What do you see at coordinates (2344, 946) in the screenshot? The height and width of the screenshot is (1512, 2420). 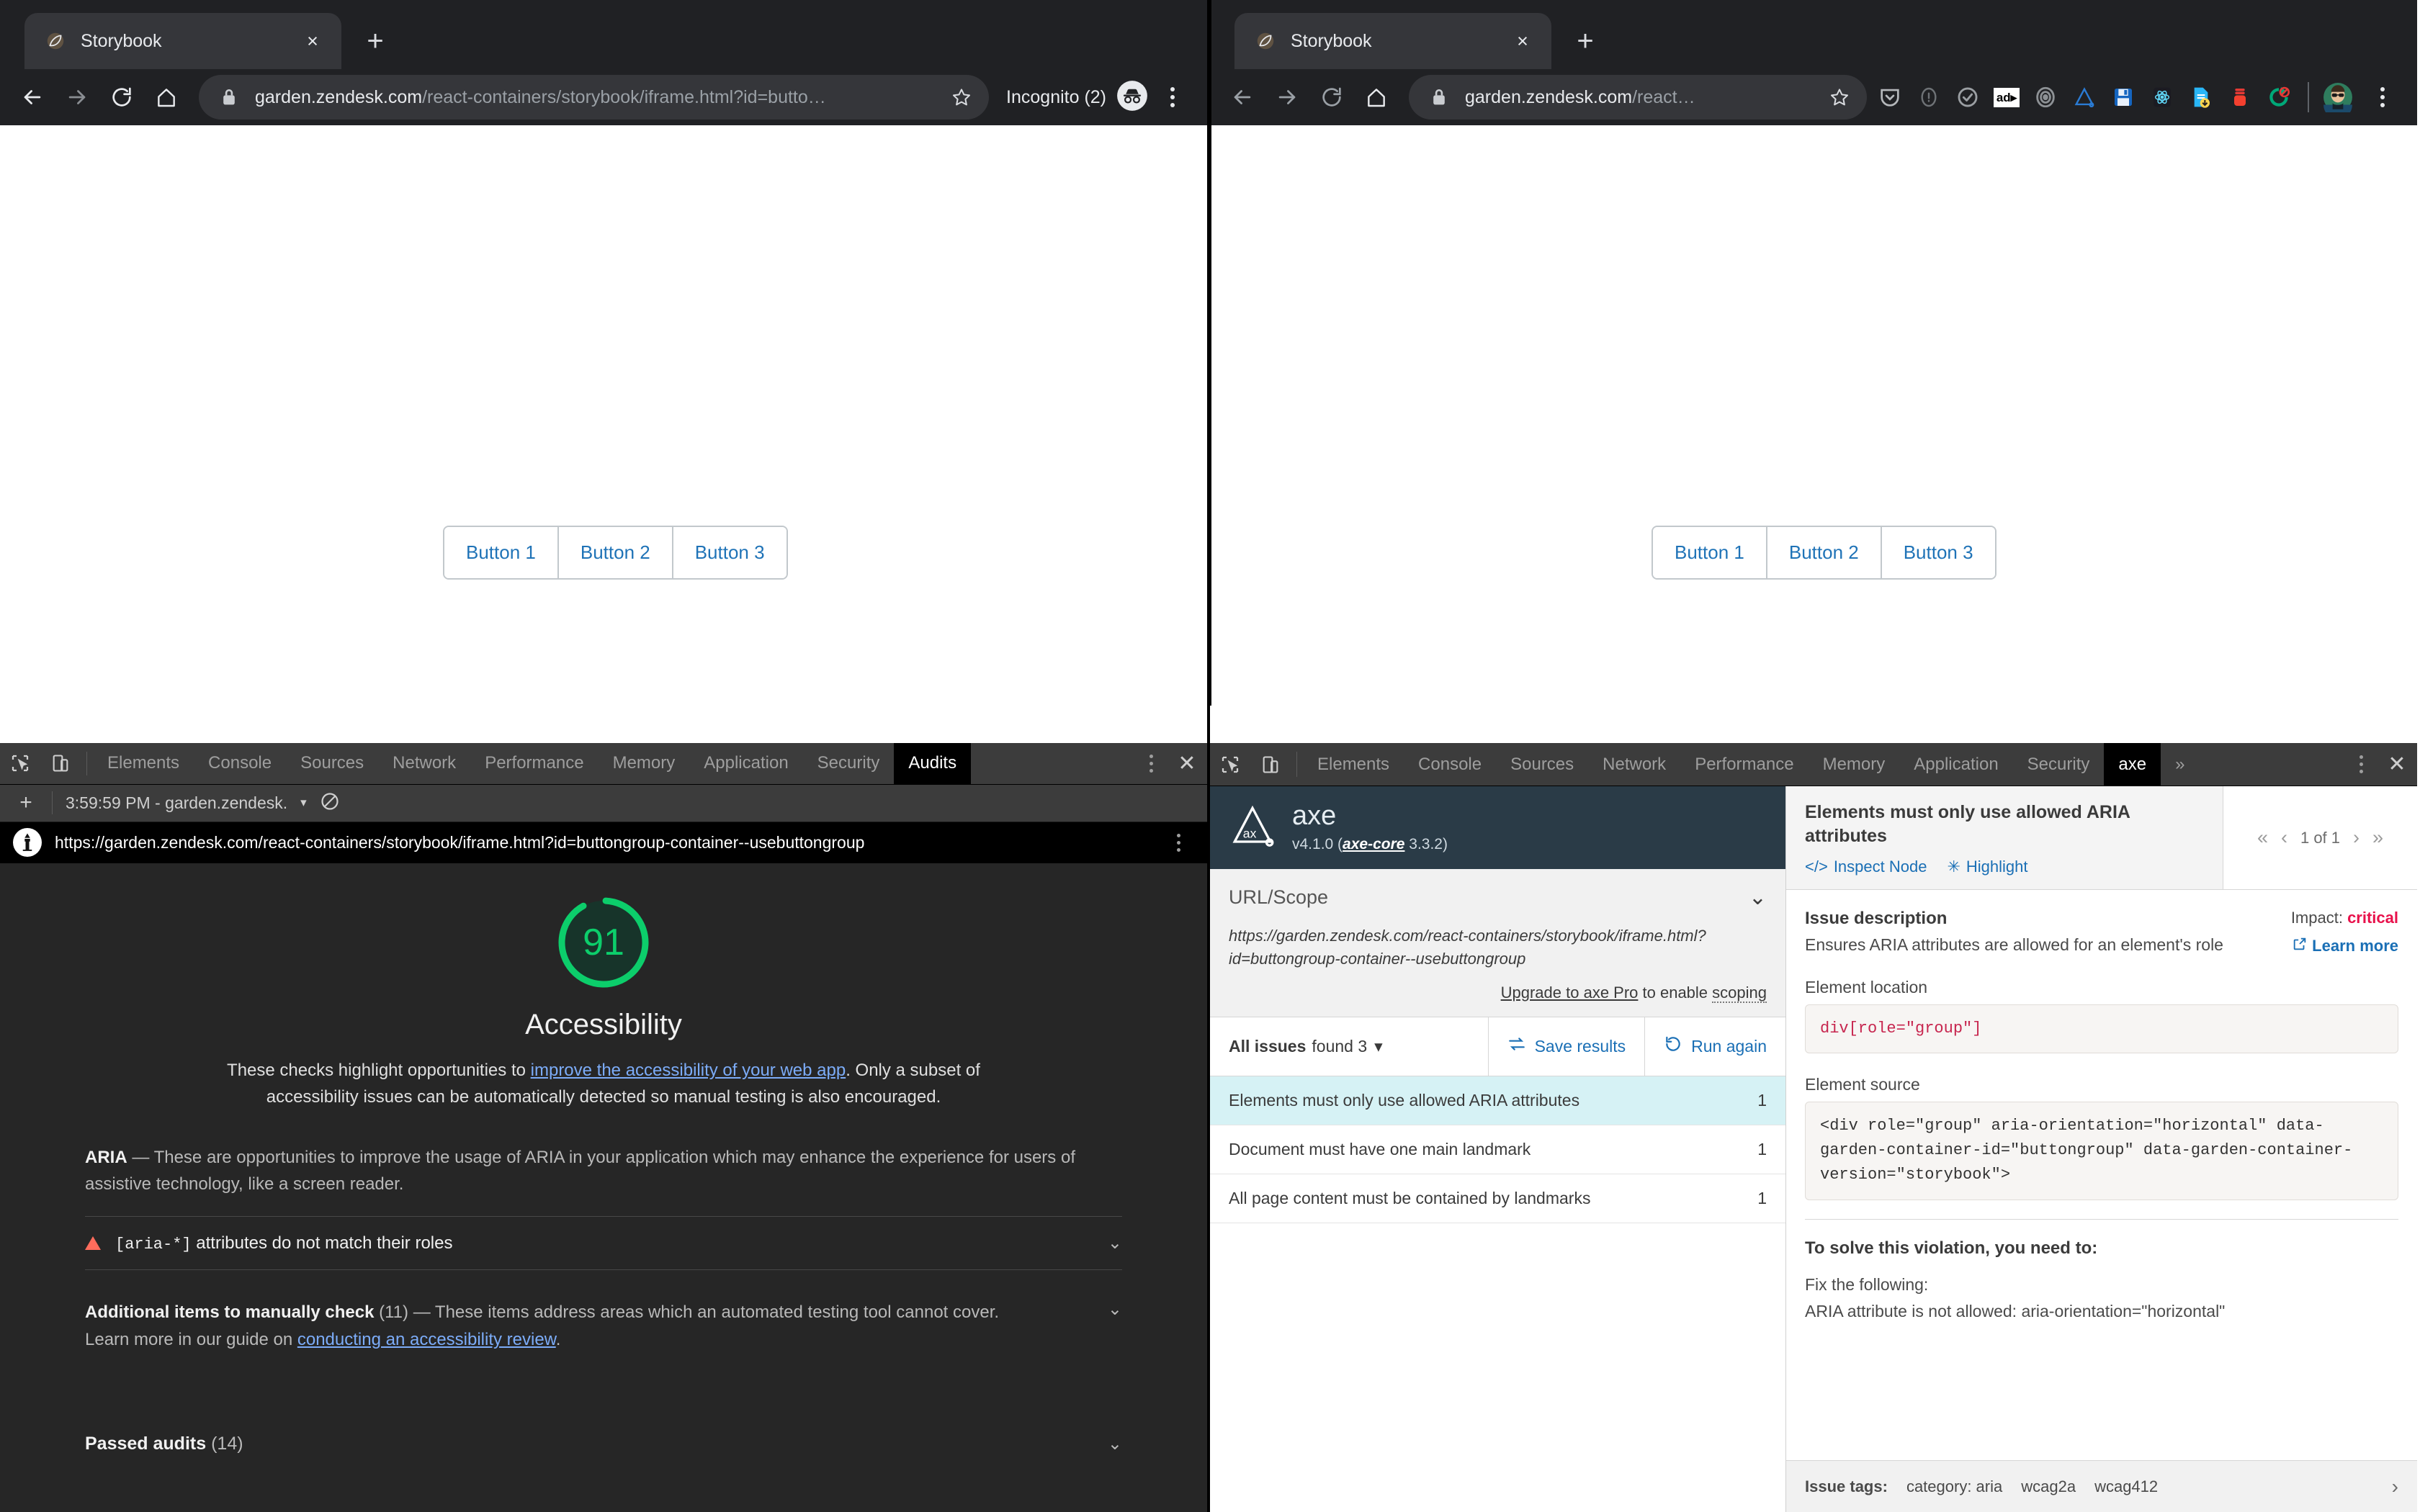 I see `learn-more-link: Learn more` at bounding box center [2344, 946].